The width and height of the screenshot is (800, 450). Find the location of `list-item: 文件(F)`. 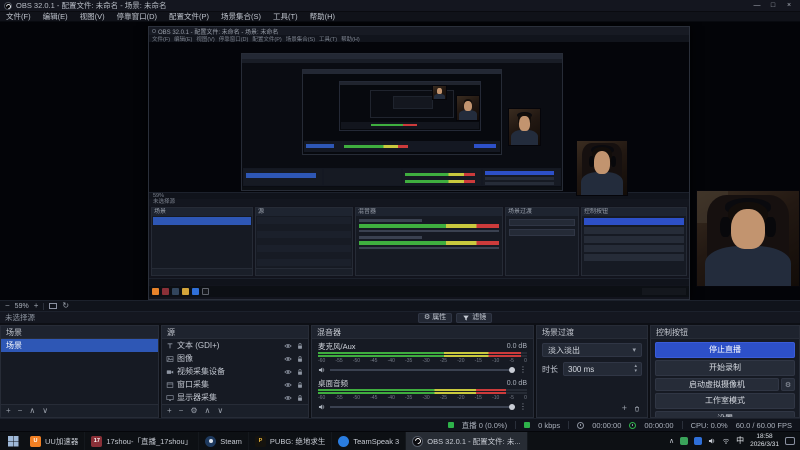

list-item: 文件(F) is located at coordinates (161, 39).